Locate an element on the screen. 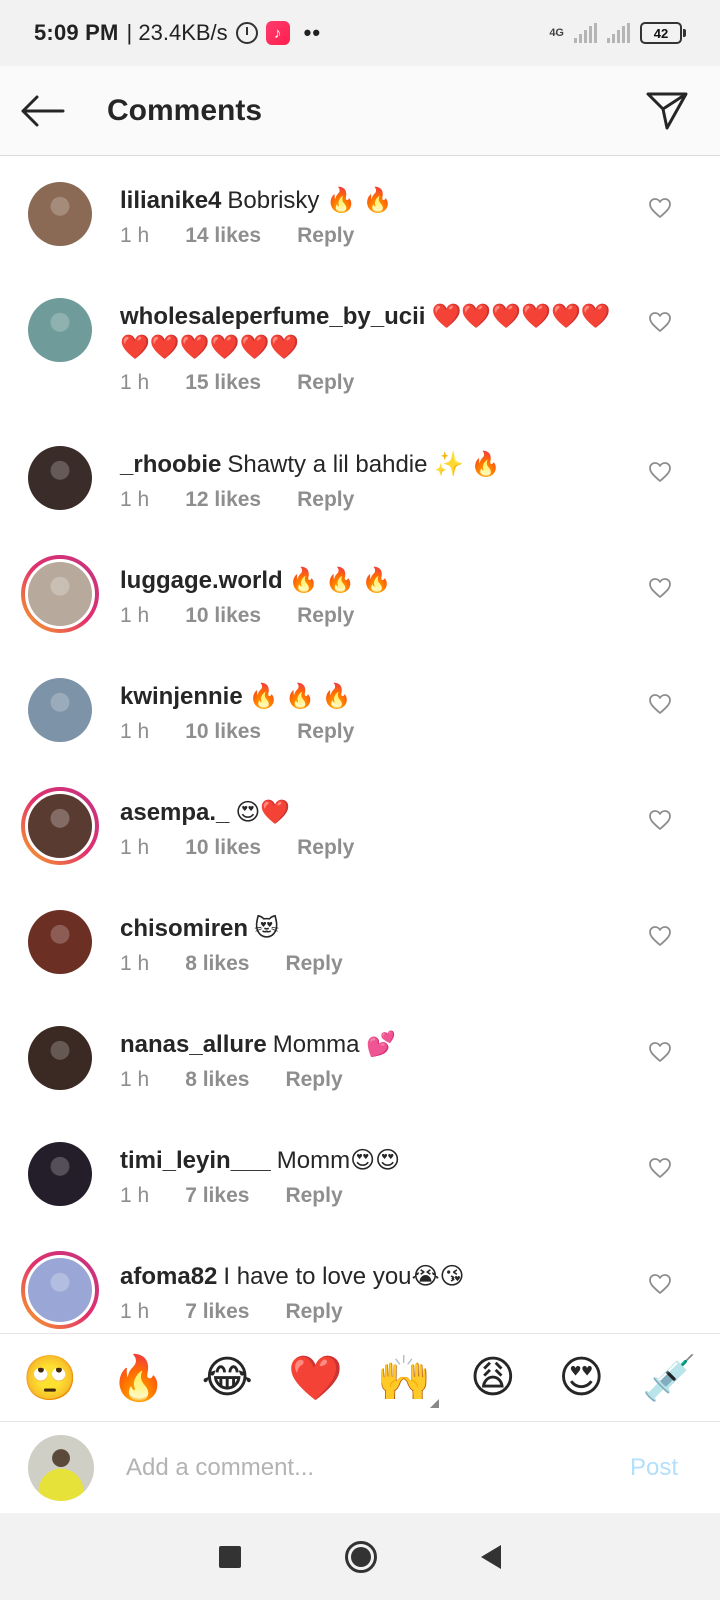  comment-username: wholesaleperfume_by_ucii is located at coordinates (272, 316).